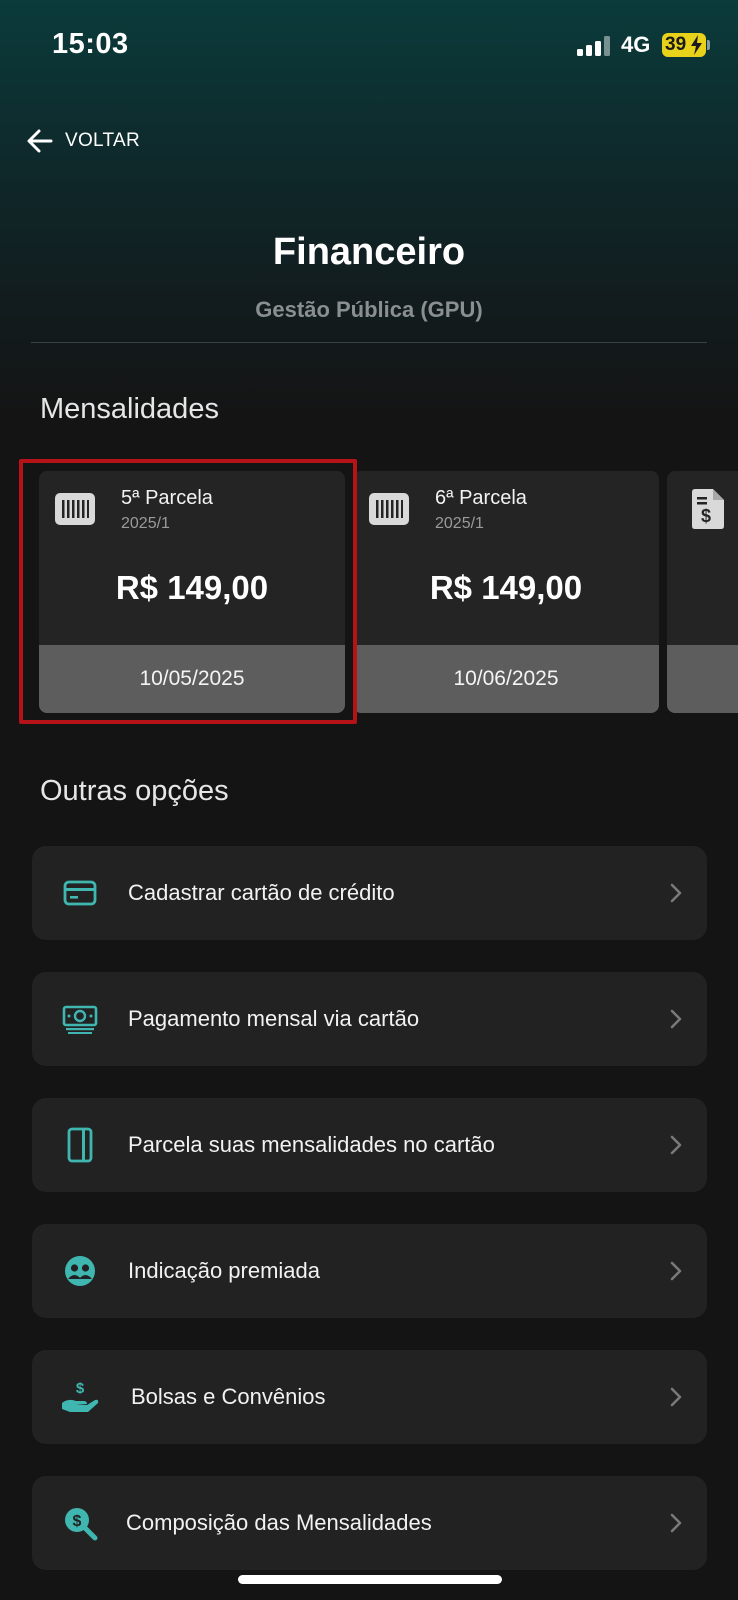  What do you see at coordinates (702, 592) in the screenshot?
I see `installment-card-partial: $` at bounding box center [702, 592].